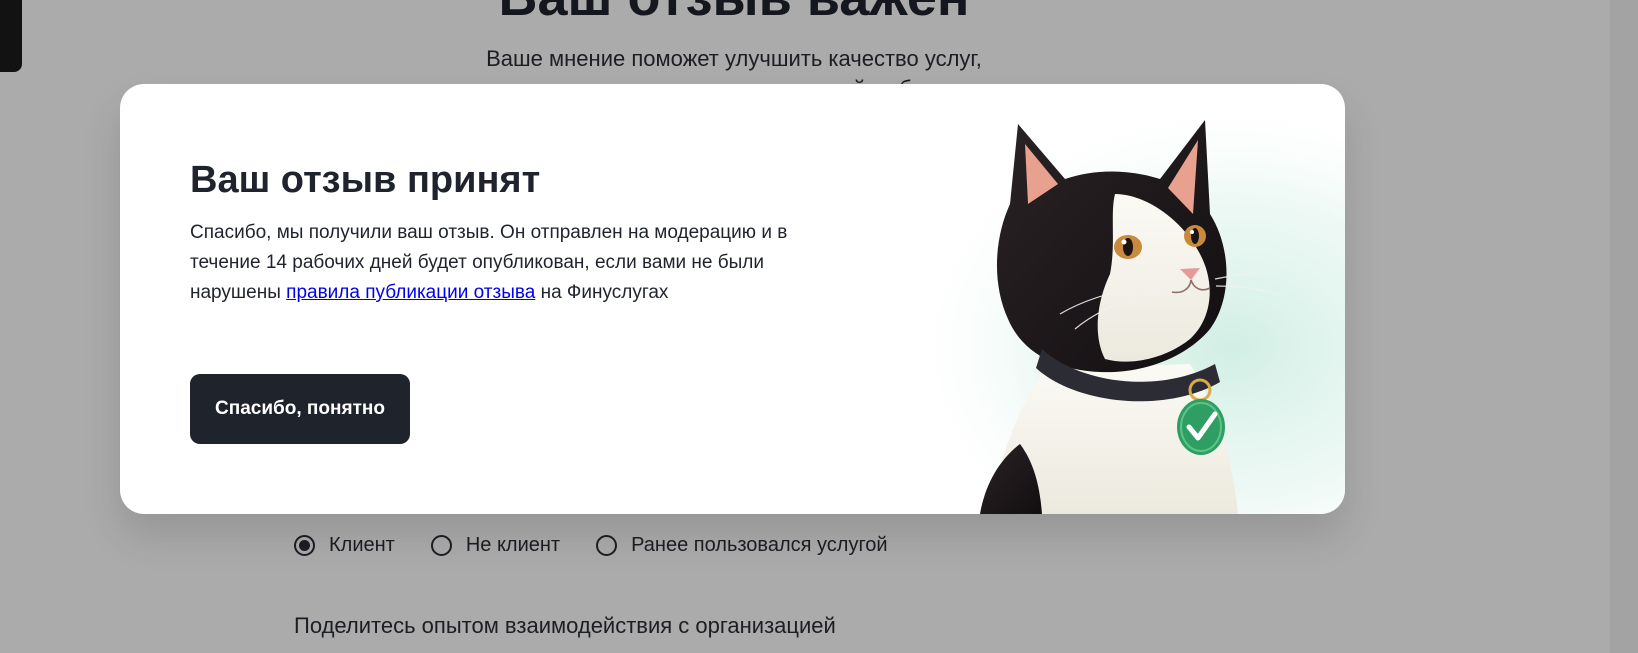 This screenshot has width=1638, height=653. I want to click on publication-rules-link: правила публикации отзыва, so click(410, 292).